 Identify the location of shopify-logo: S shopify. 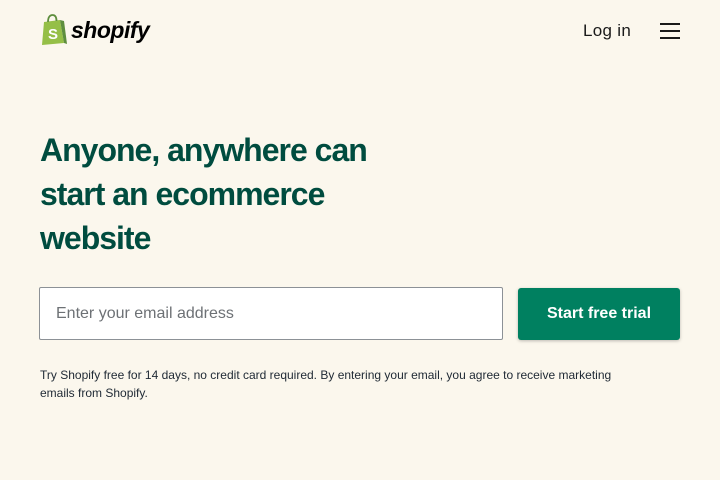
(95, 30).